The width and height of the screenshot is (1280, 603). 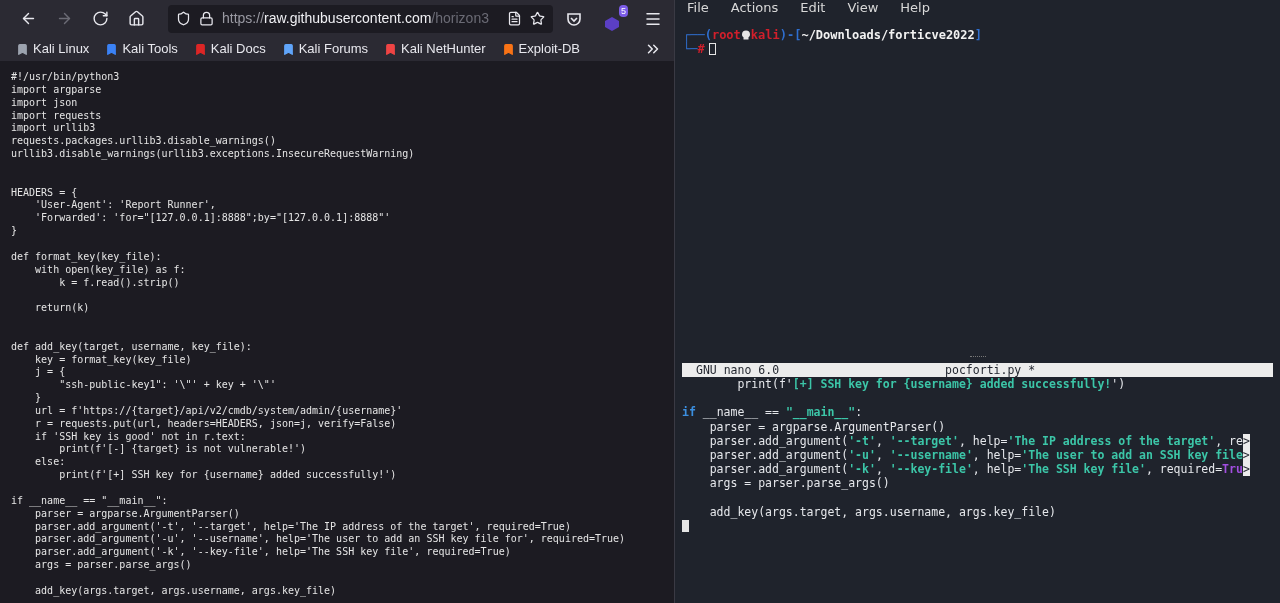 What do you see at coordinates (110, 270) in the screenshot?
I see `code-line: with open(key_file) as f:` at bounding box center [110, 270].